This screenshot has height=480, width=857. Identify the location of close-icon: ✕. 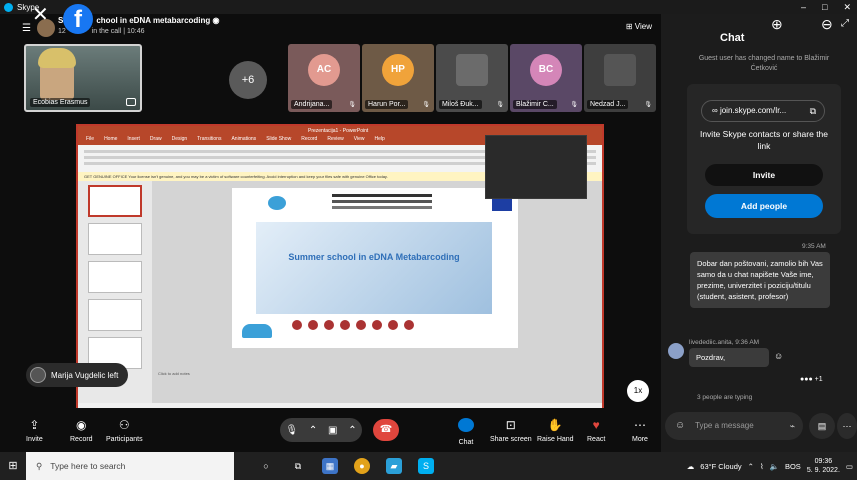
(40, 14).